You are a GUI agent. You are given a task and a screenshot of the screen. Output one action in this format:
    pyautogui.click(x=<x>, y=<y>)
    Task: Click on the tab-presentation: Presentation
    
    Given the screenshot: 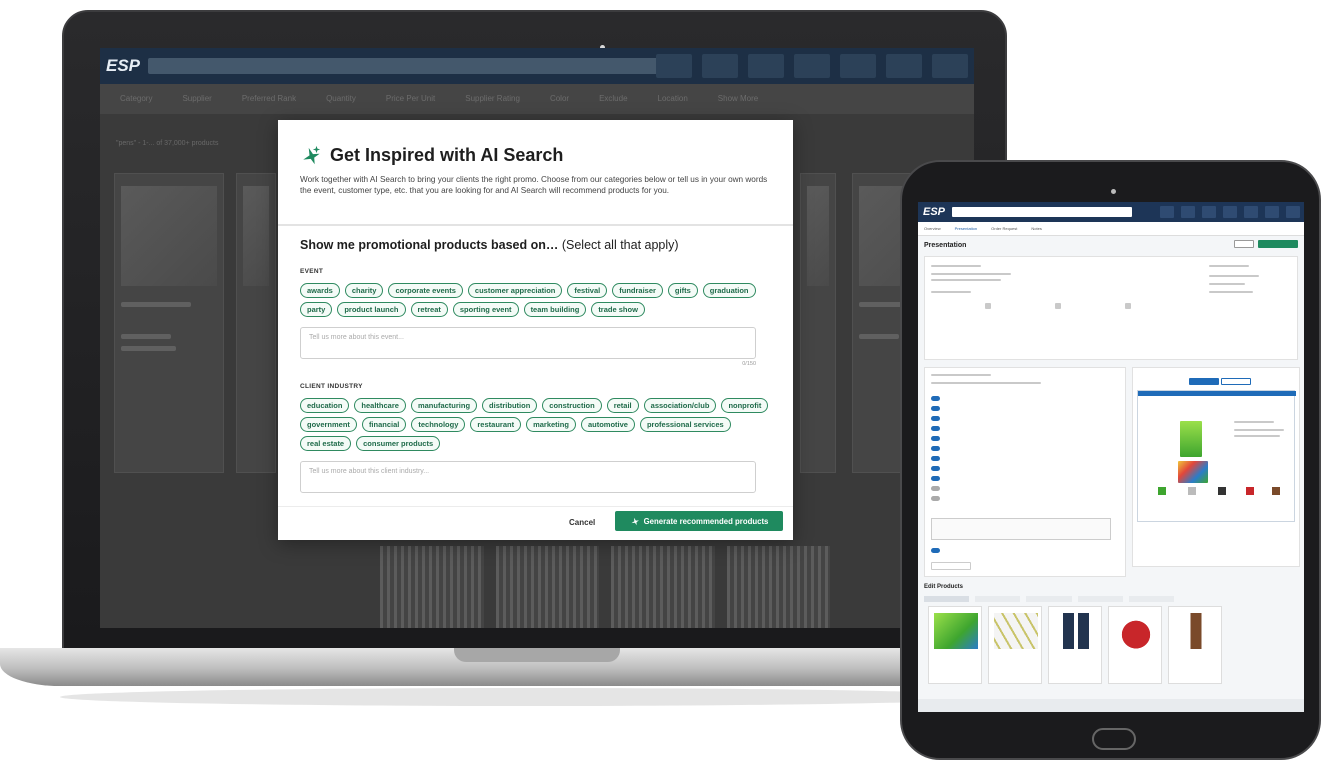 What is the action you would take?
    pyautogui.click(x=966, y=228)
    